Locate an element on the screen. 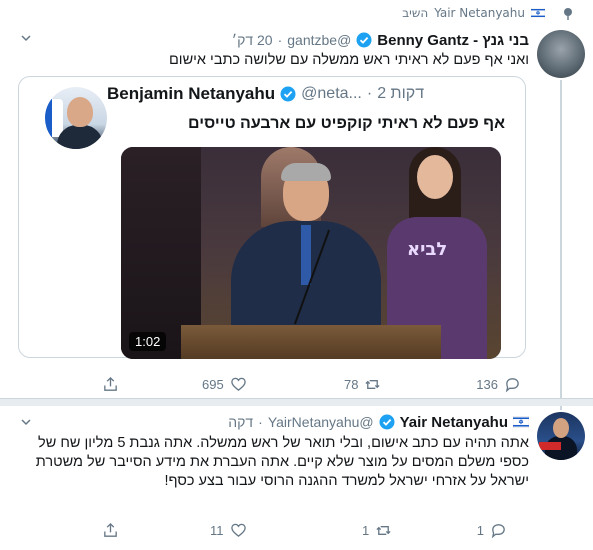 This screenshot has width=593, height=550. avatar-yair is located at coordinates (561, 436).